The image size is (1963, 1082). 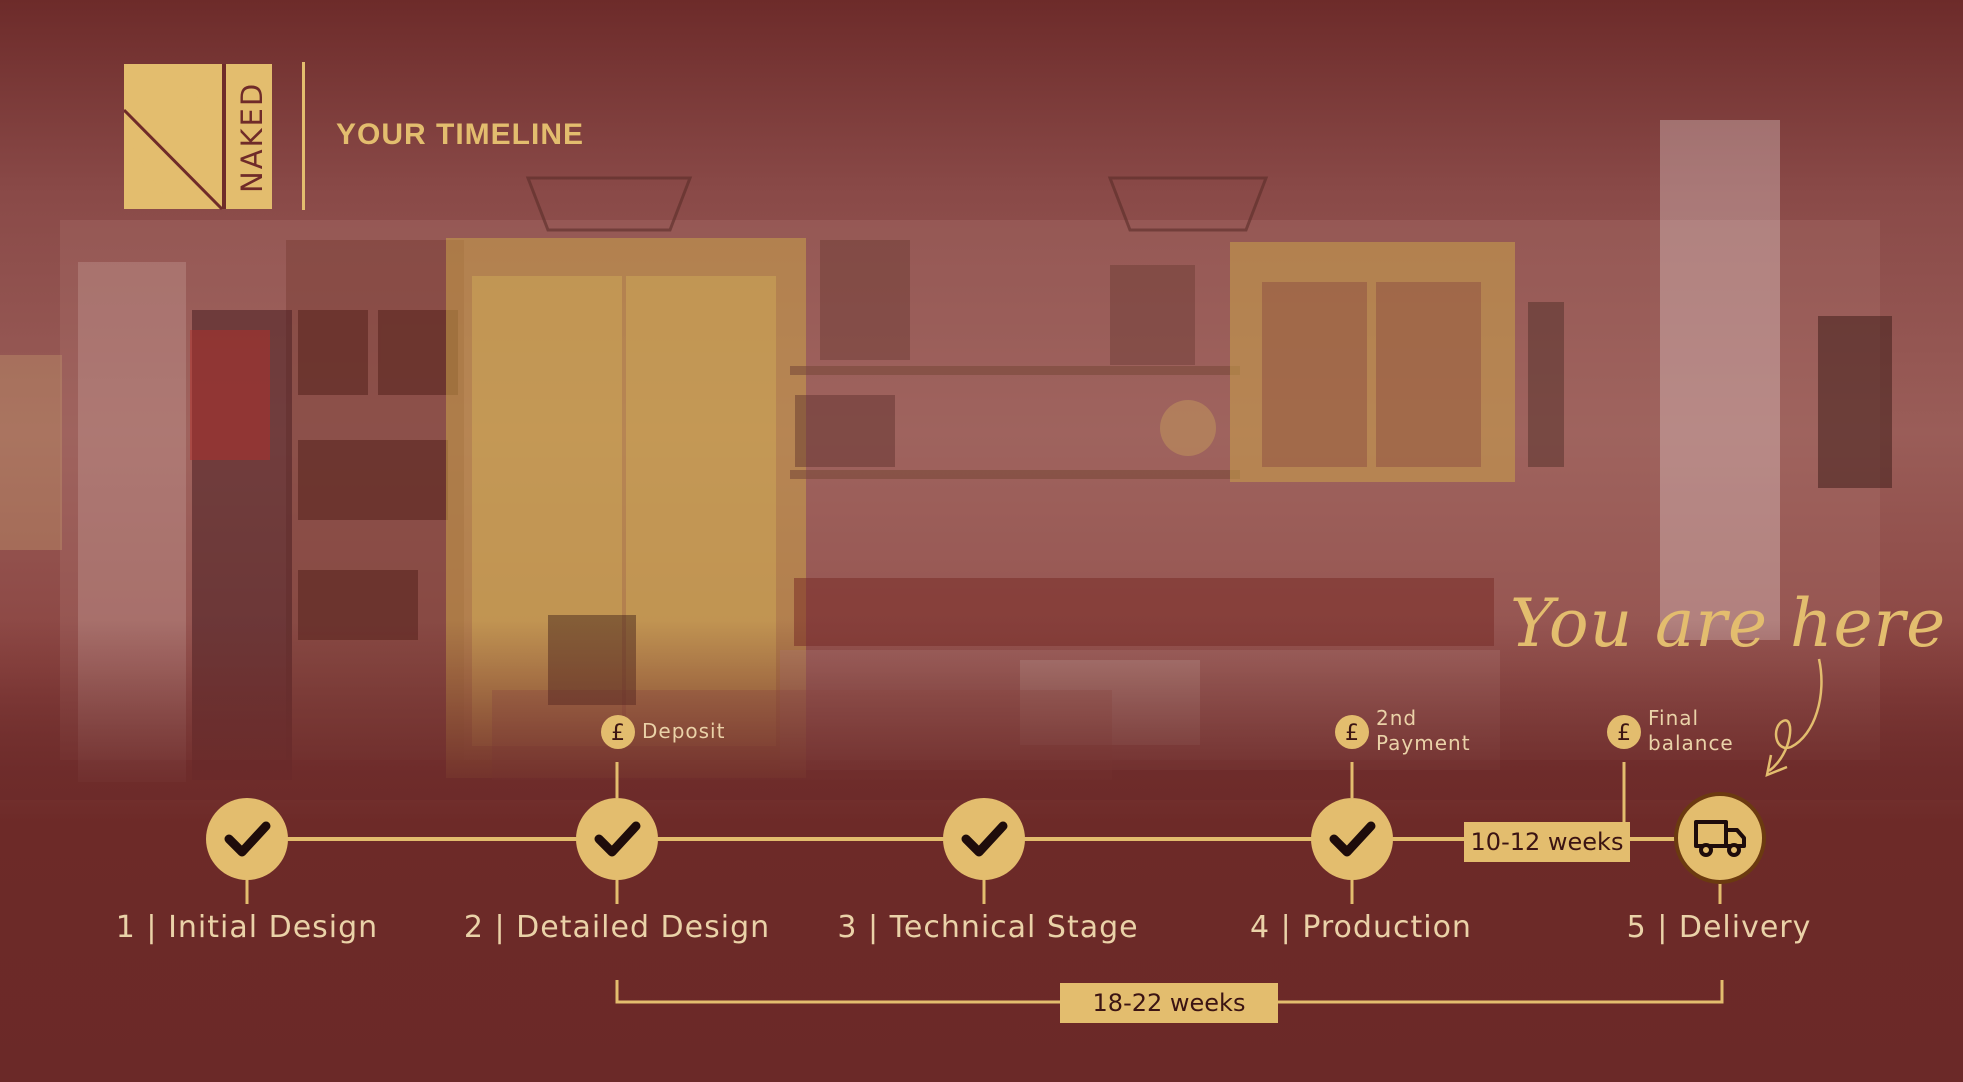 What do you see at coordinates (1169, 1003) in the screenshot?
I see `overall-duration-badge: 18-22 weeks` at bounding box center [1169, 1003].